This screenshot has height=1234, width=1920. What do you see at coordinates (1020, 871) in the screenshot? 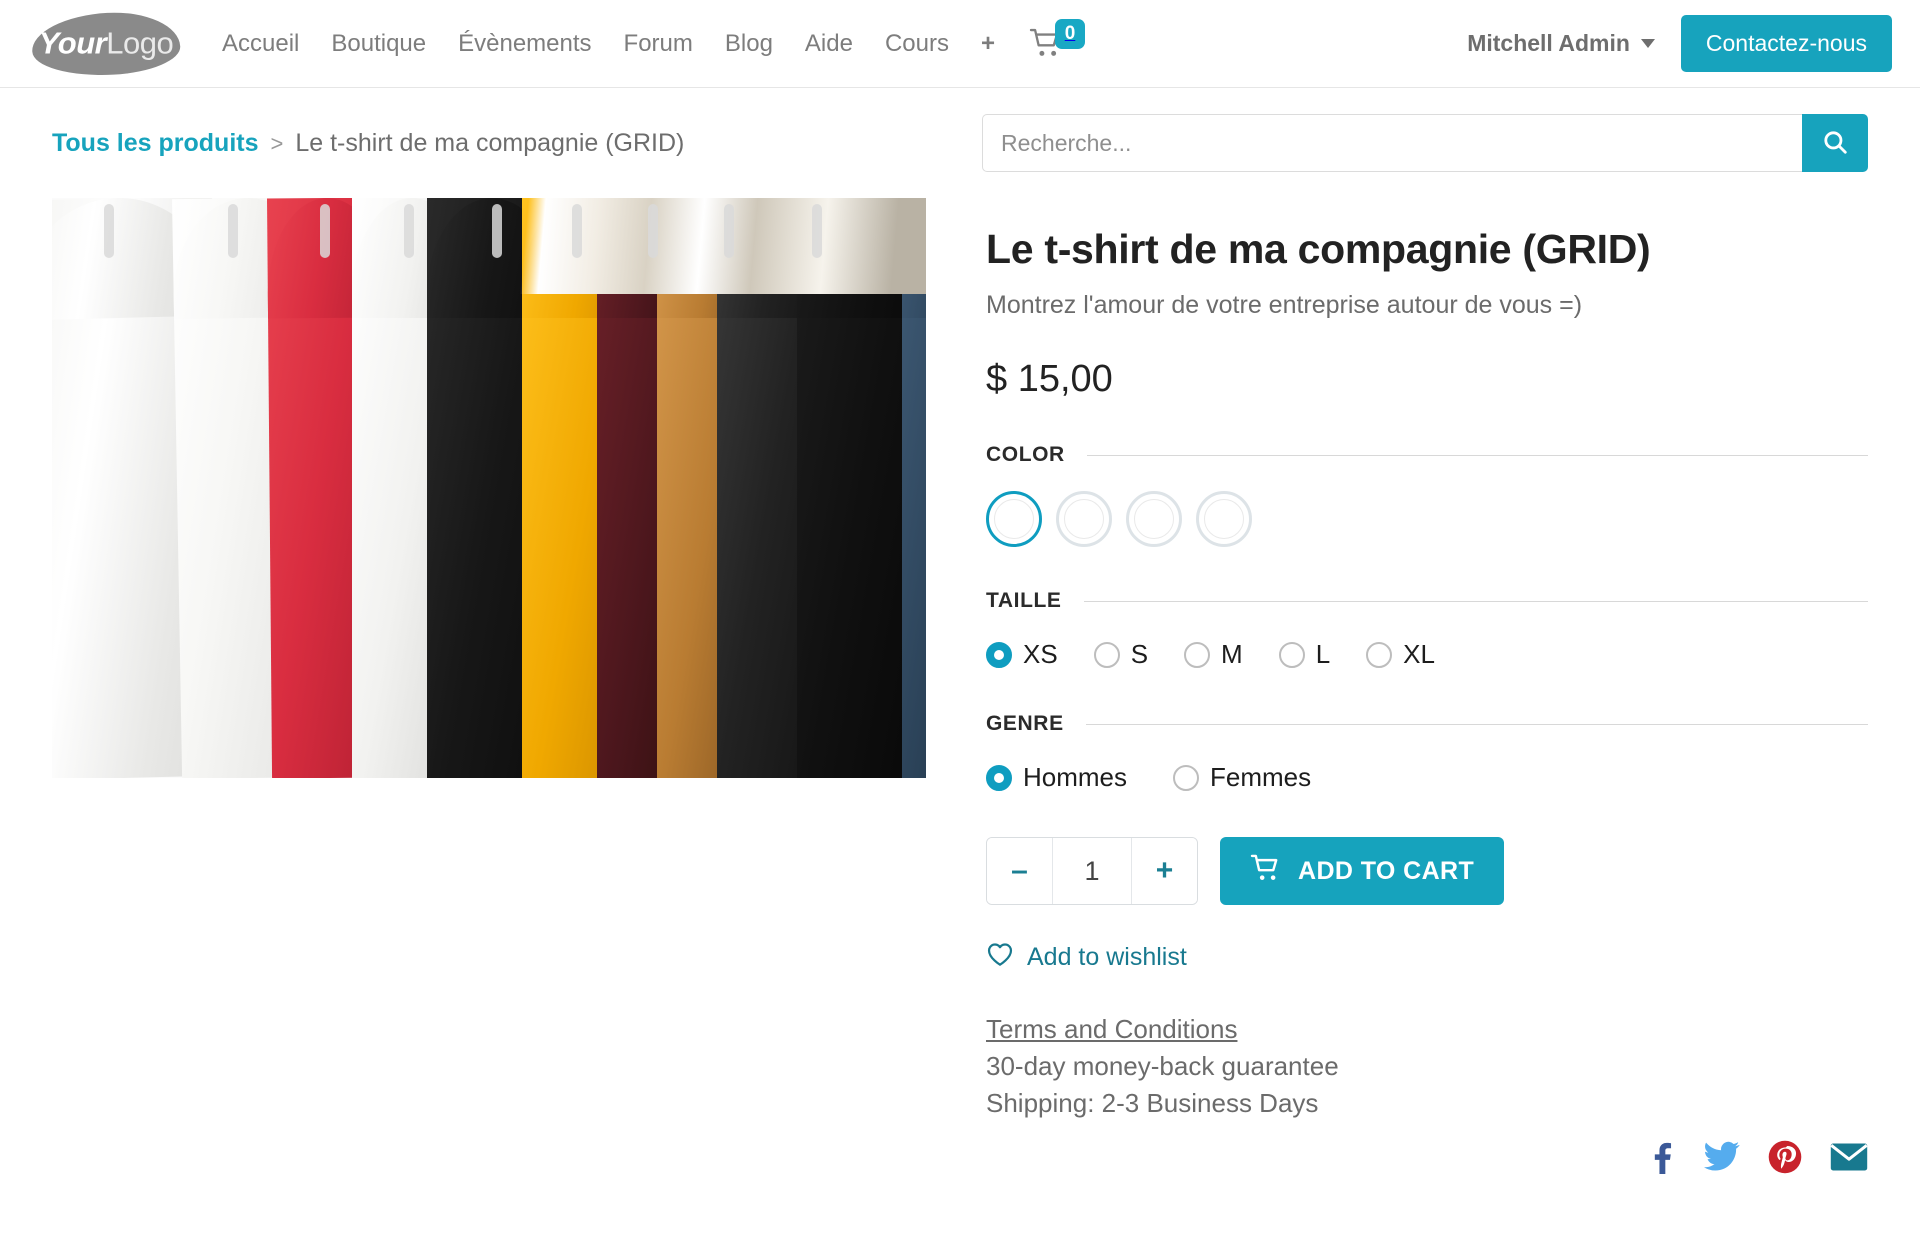
I see `quantity-decrease-button: –` at bounding box center [1020, 871].